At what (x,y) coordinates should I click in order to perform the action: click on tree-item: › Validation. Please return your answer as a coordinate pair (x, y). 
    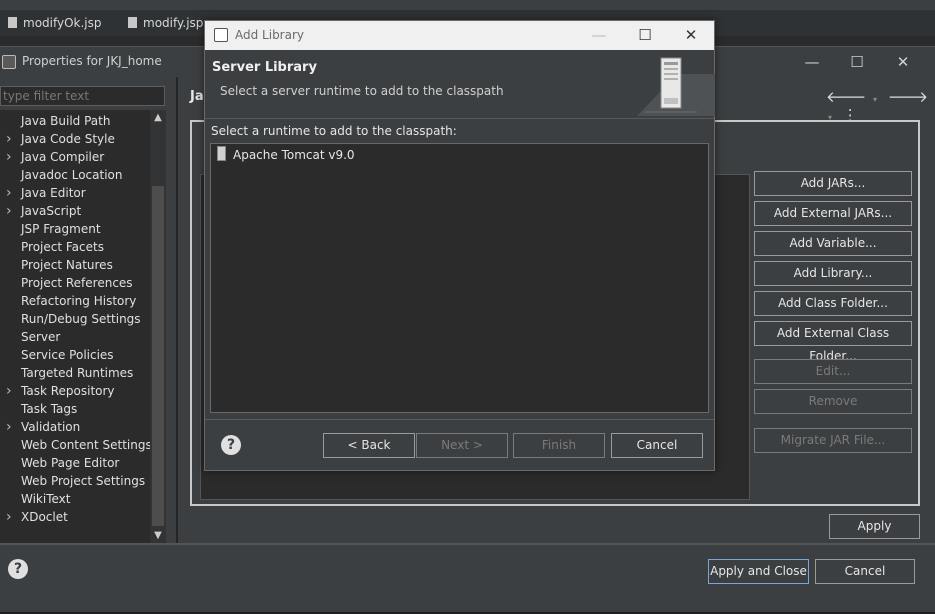
    Looking at the image, I should click on (75, 427).